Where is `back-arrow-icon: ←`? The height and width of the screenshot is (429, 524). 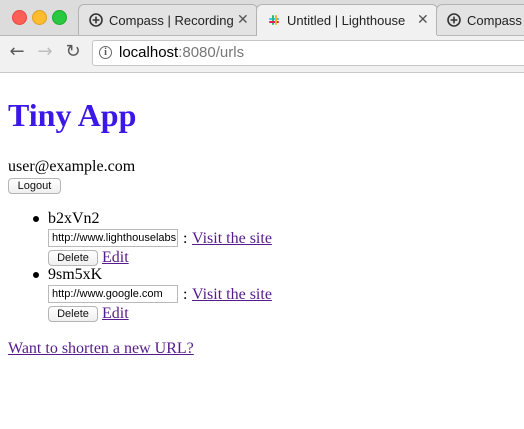 back-arrow-icon: ← is located at coordinates (17, 52).